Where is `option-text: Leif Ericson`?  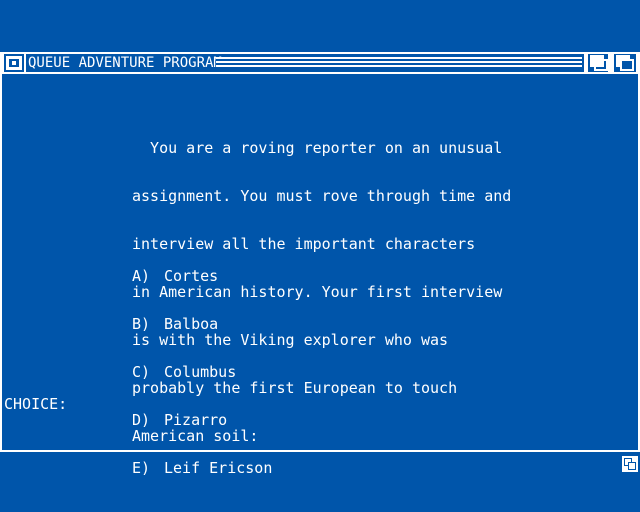
option-text: Leif Ericson is located at coordinates (218, 468).